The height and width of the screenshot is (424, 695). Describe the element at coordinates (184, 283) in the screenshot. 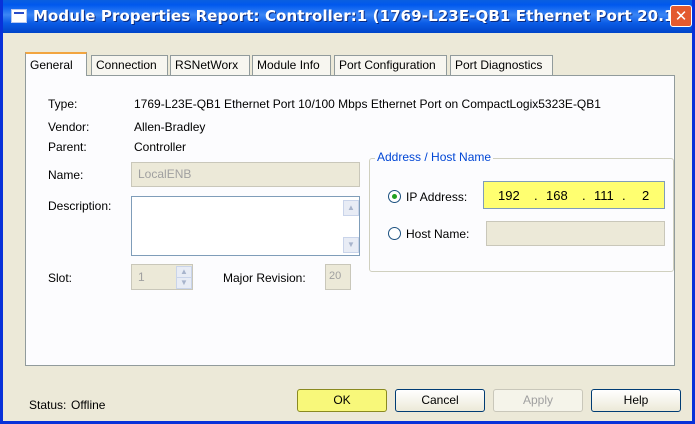

I see `spin-down-icon: ▼` at that location.